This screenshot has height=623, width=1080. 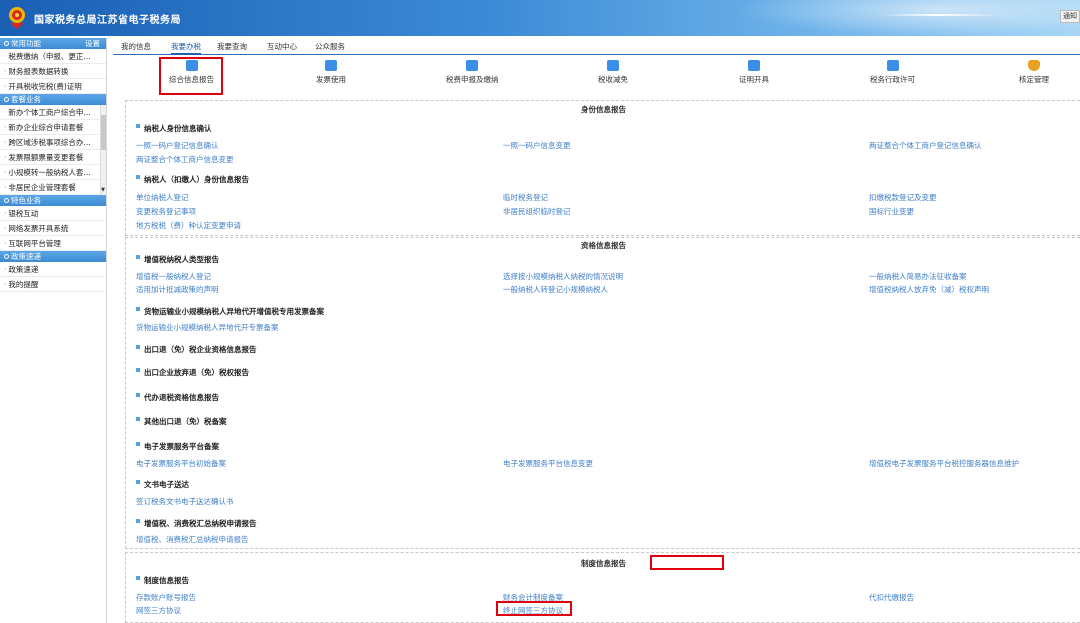 What do you see at coordinates (53, 86) in the screenshot?
I see `sidebar-item: 开具税收完税(费)证明` at bounding box center [53, 86].